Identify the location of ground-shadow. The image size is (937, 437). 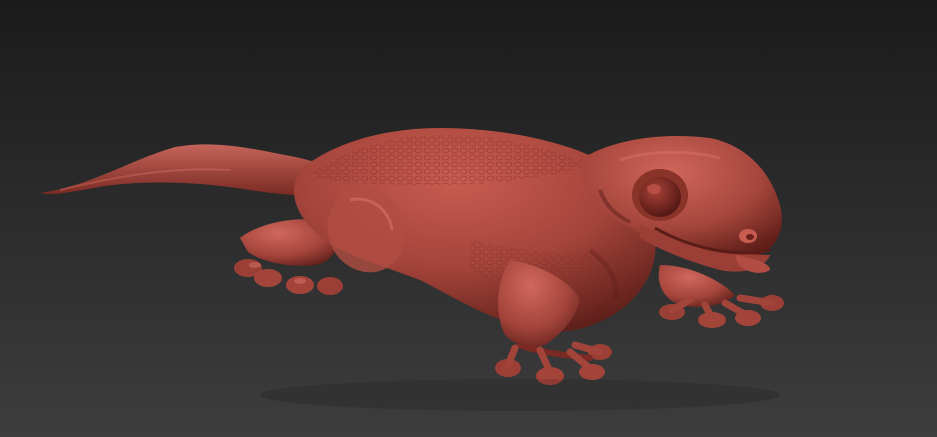
(520, 395).